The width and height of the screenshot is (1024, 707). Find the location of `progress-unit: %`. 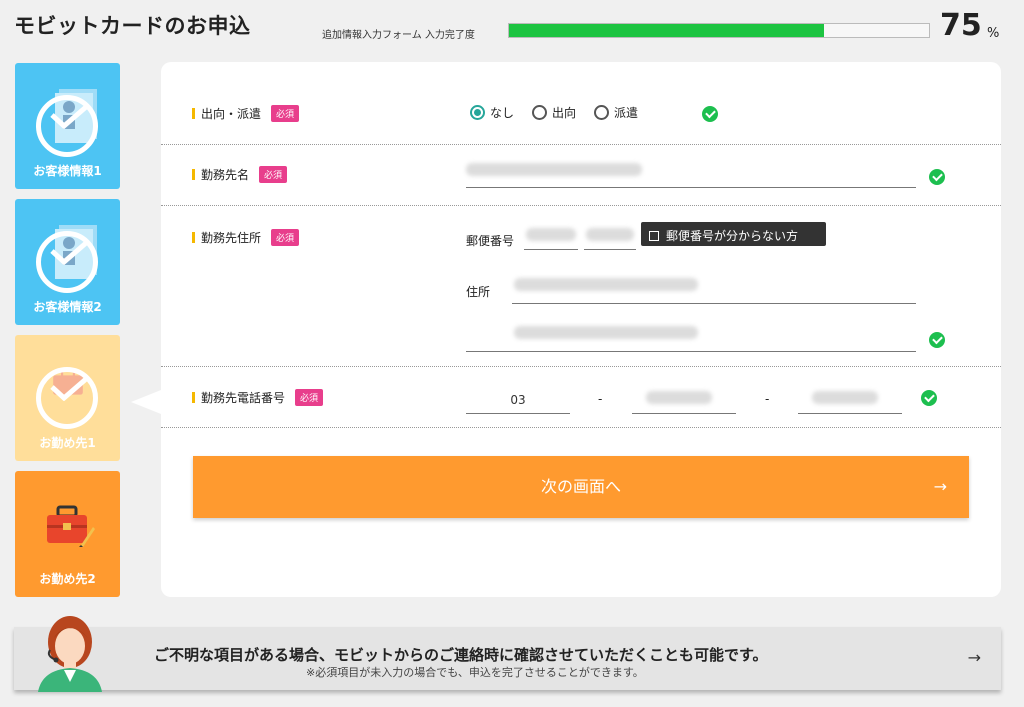

progress-unit: % is located at coordinates (993, 33).